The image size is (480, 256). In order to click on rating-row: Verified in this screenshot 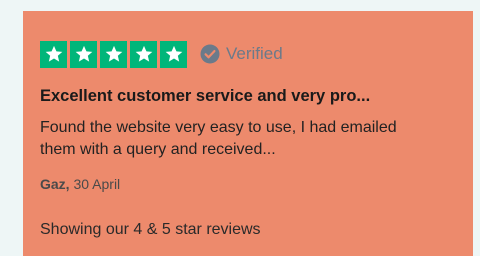, I will do `click(161, 54)`.